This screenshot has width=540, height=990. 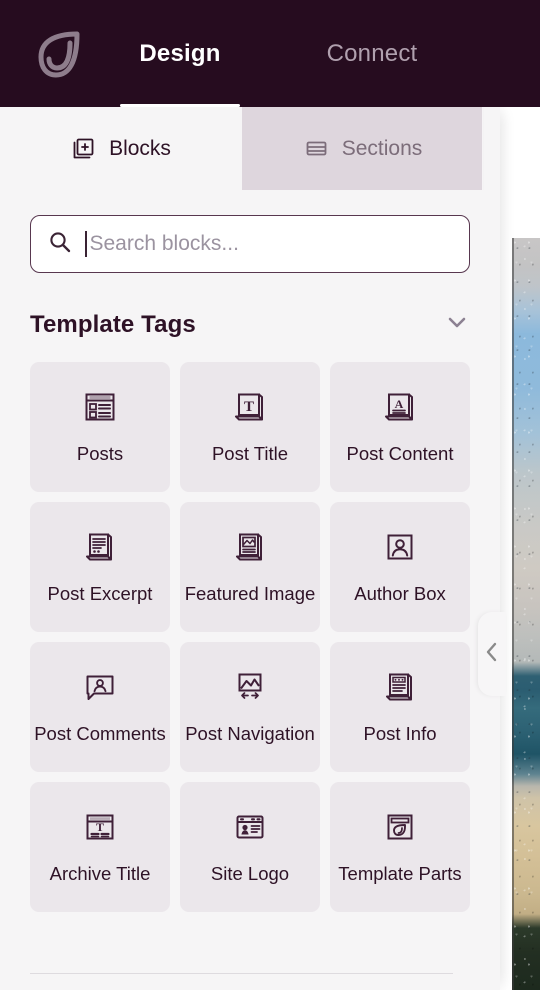 What do you see at coordinates (60, 244) in the screenshot?
I see `search-icon` at bounding box center [60, 244].